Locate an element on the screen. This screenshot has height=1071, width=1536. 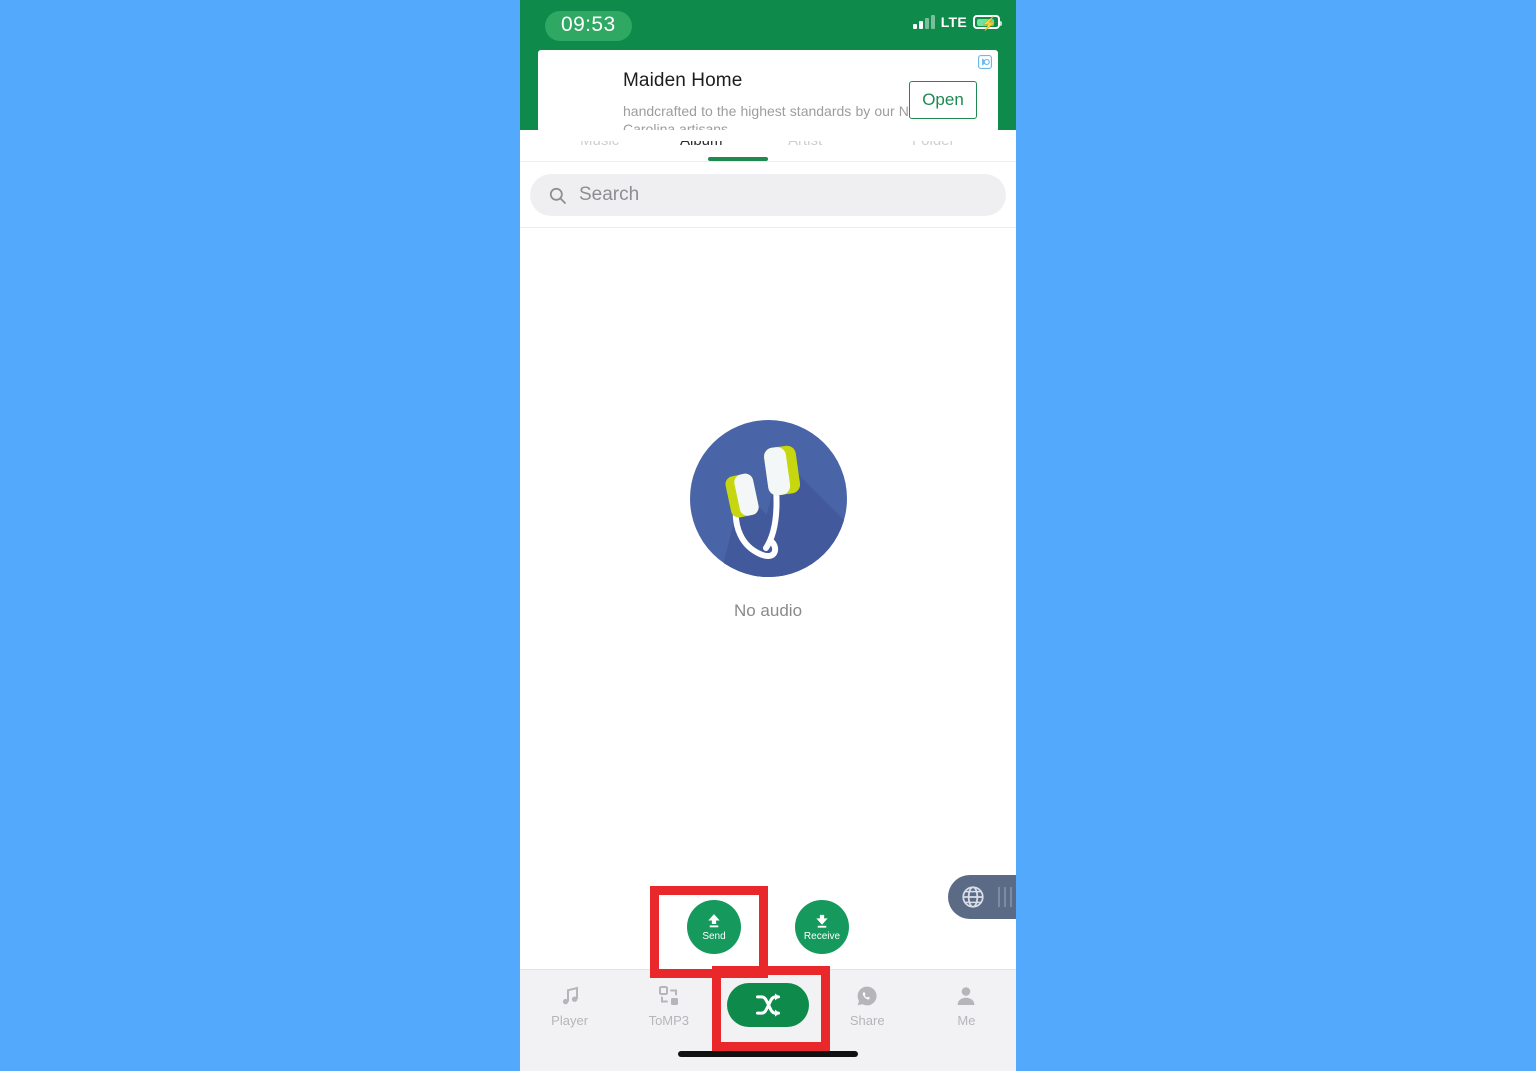
globe-icon is located at coordinates (973, 897).